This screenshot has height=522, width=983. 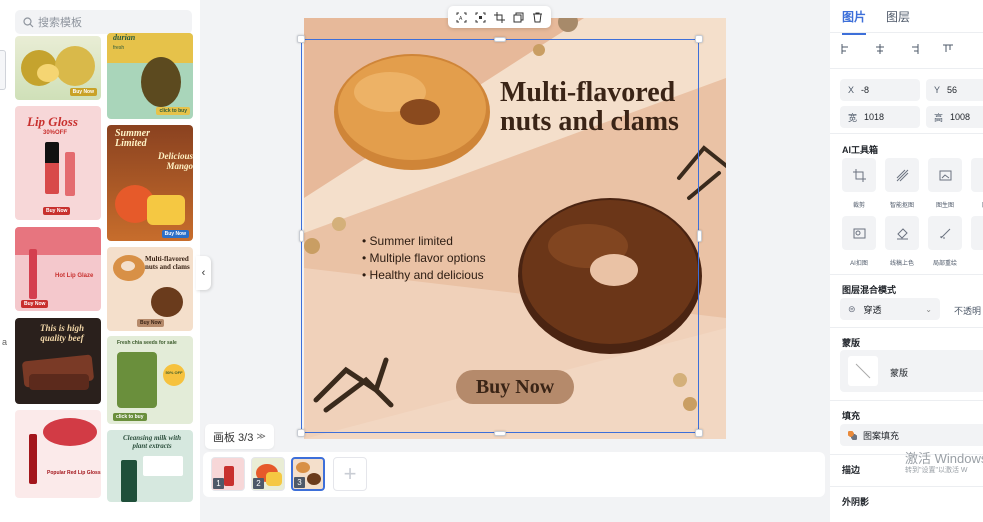 I want to click on template-lip-gloss: Lip Gloss 30%OFF Buy Now, so click(x=58, y=163).